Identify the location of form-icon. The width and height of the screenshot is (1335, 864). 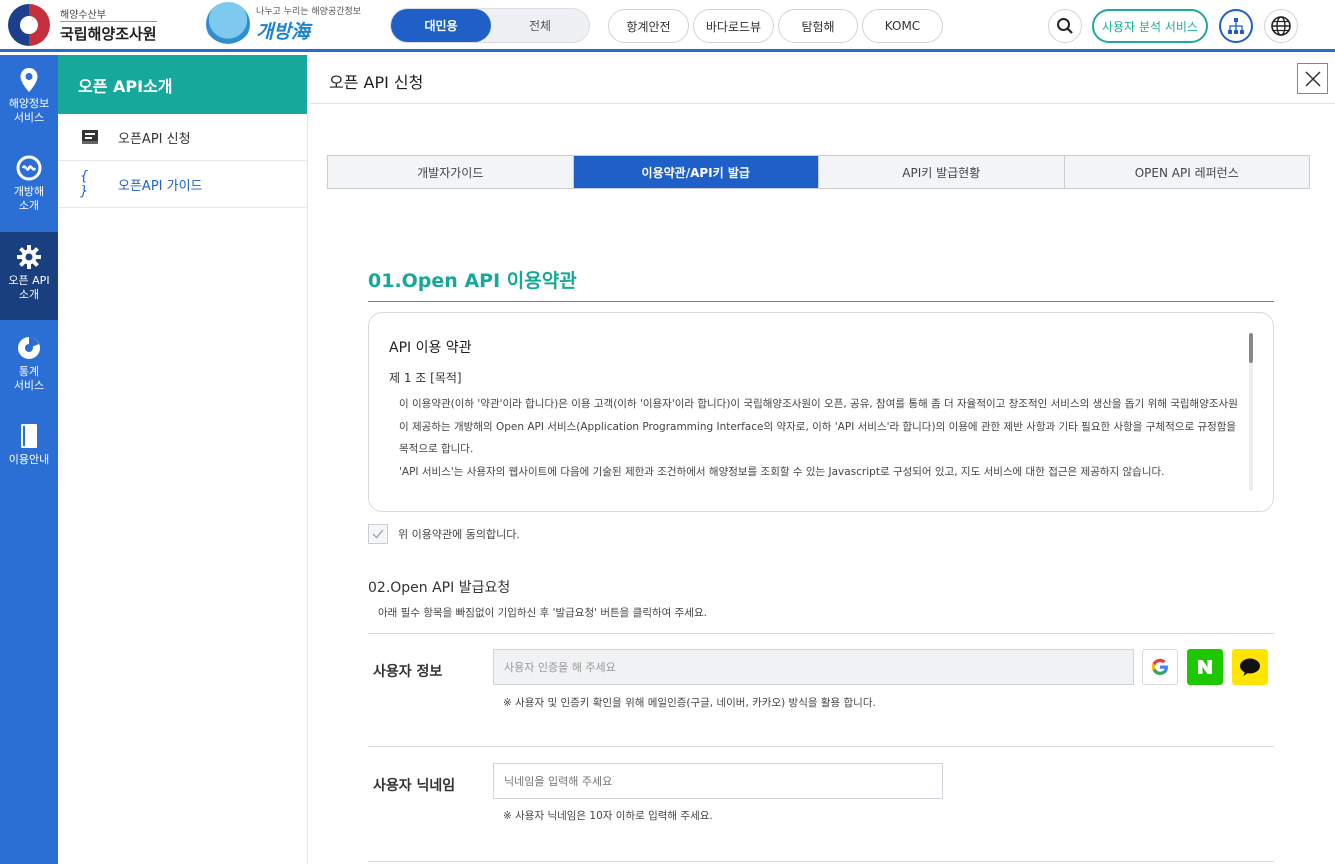
(90, 137).